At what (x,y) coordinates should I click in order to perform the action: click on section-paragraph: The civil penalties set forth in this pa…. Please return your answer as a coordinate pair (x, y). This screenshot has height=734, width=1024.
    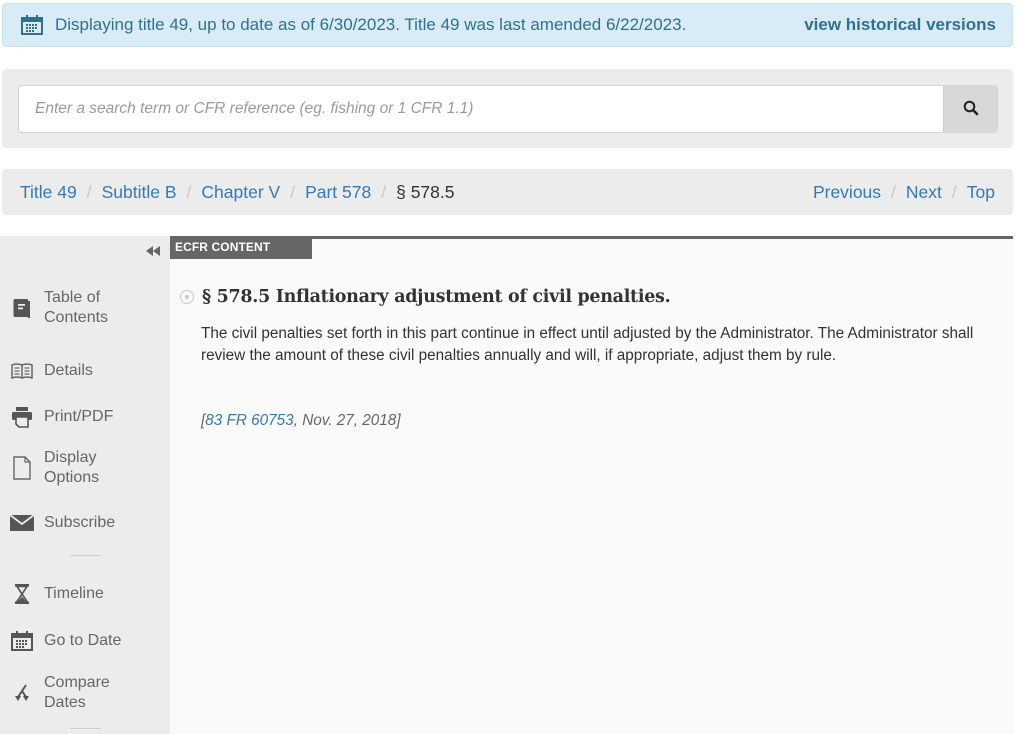
    Looking at the image, I should click on (587, 344).